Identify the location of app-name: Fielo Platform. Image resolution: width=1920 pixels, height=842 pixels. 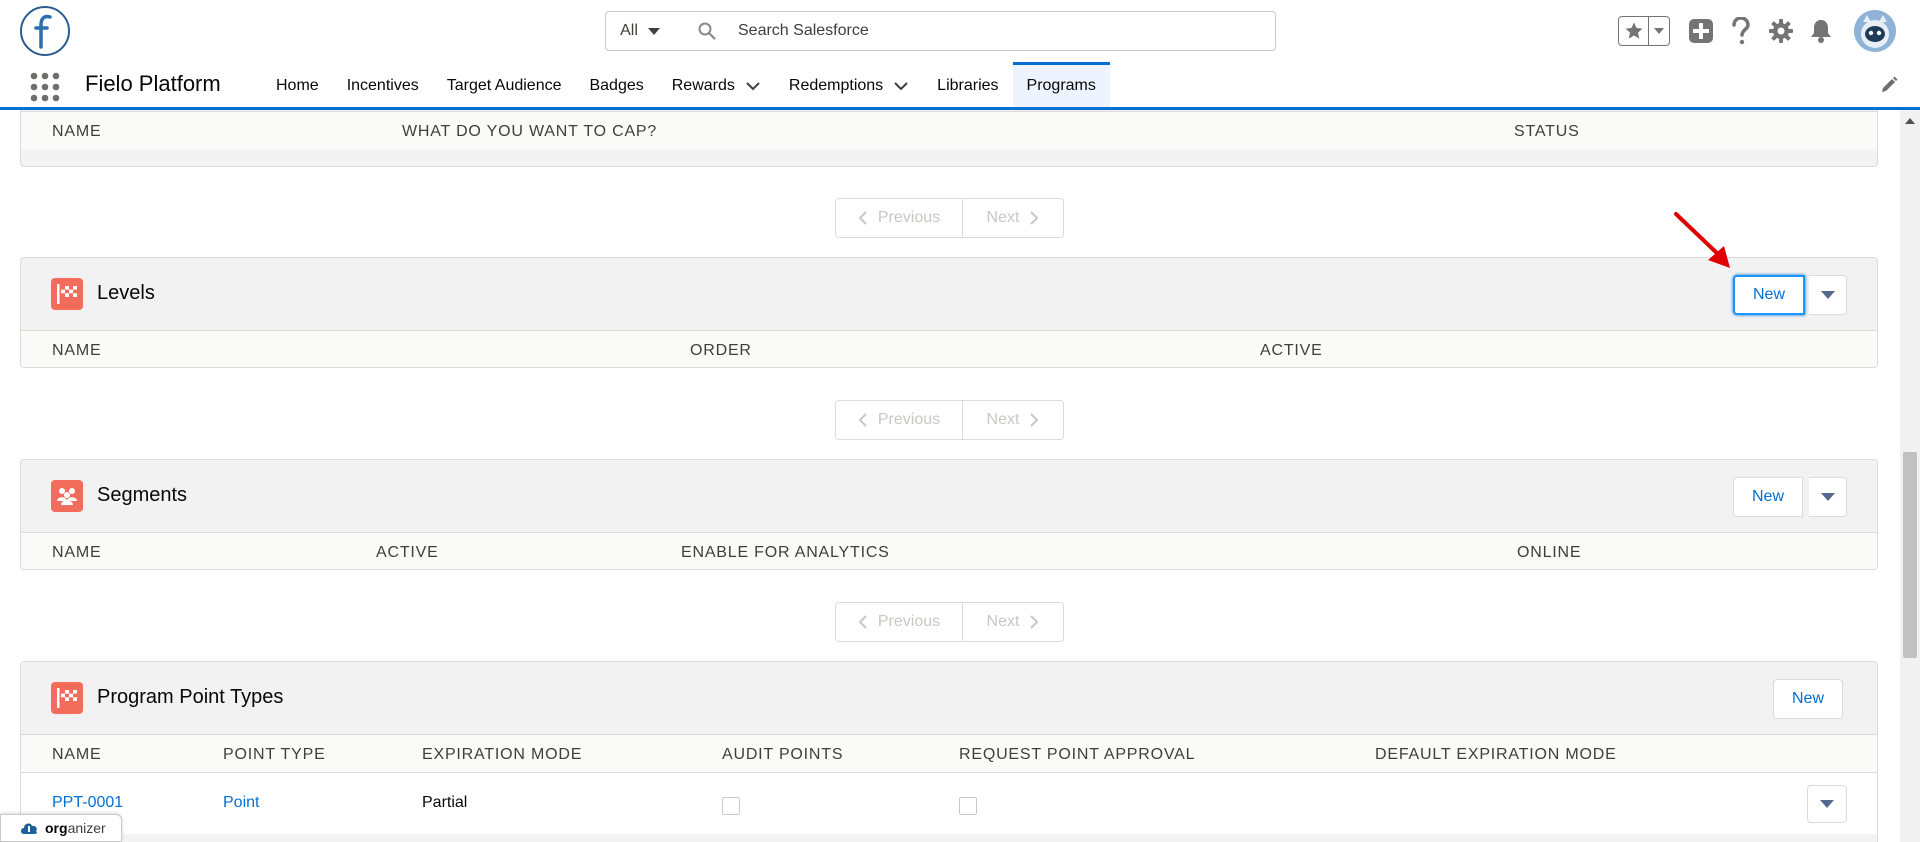
(153, 83).